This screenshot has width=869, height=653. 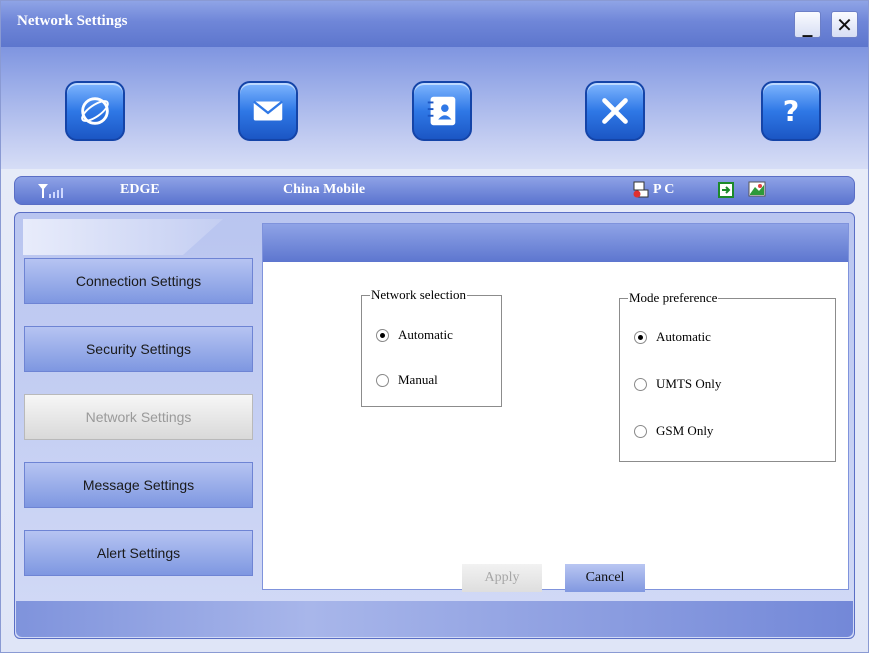 I want to click on pc-connection-icon, so click(x=641, y=189).